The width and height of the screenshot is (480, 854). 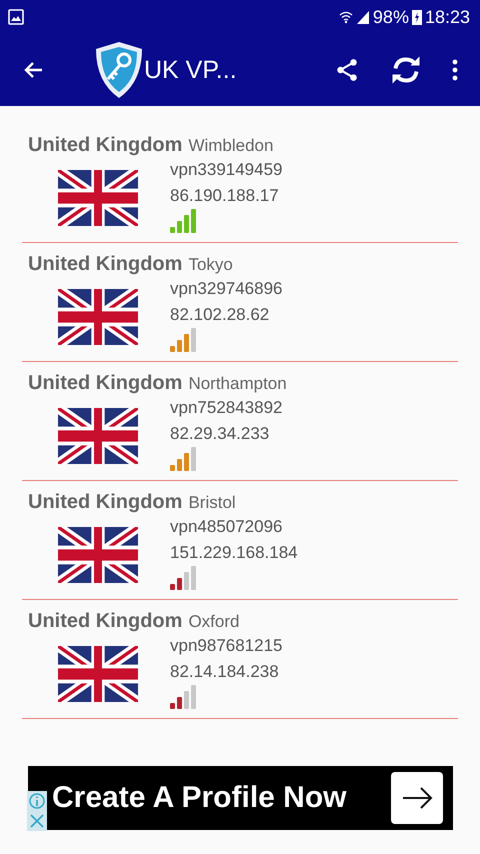 What do you see at coordinates (226, 408) in the screenshot?
I see `server-host: vpn752843892` at bounding box center [226, 408].